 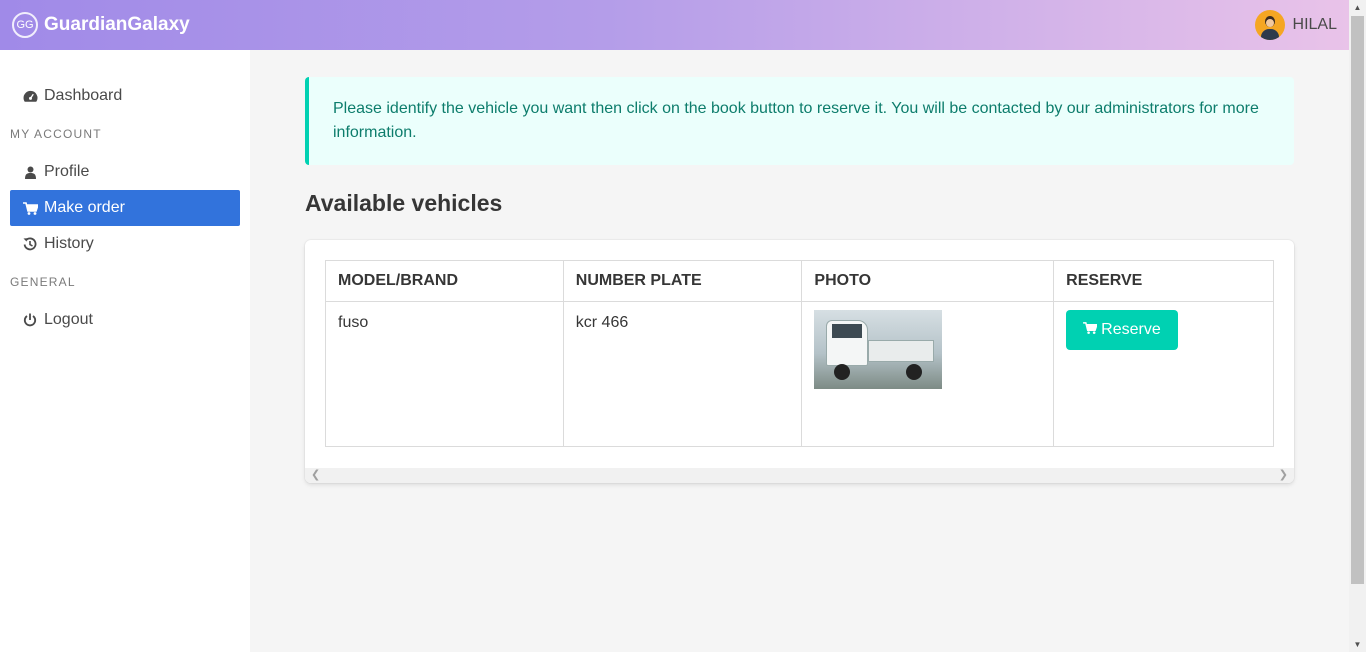 I want to click on sidebar-item-dashboard: Dashboard, so click(x=125, y=96).